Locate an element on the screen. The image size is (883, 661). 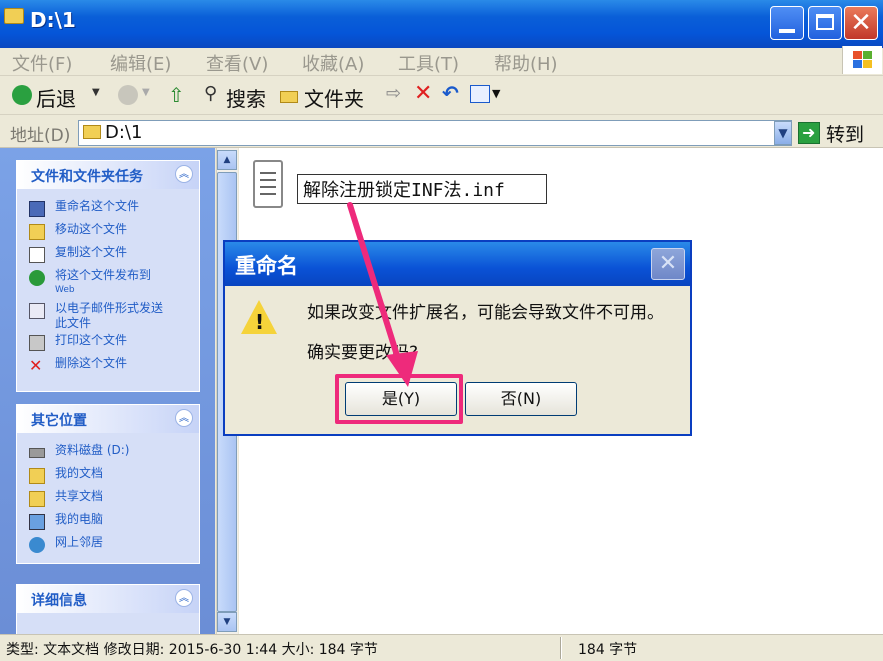
place-label: 资料磁盘 (D:) is located at coordinates (92, 450).